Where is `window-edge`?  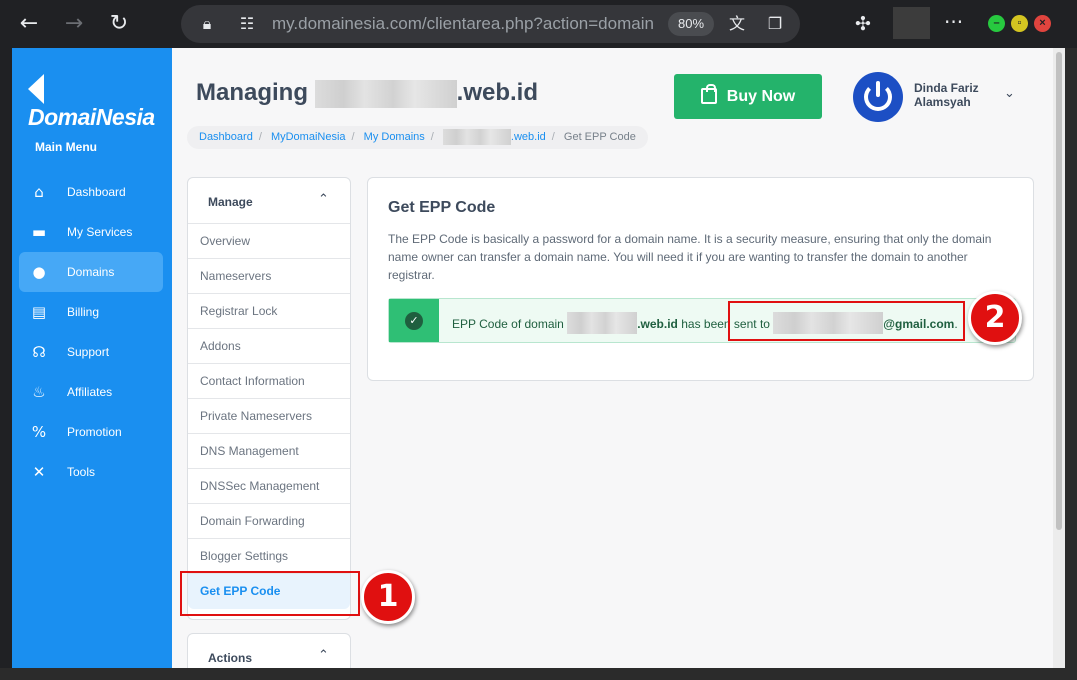 window-edge is located at coordinates (1071, 364).